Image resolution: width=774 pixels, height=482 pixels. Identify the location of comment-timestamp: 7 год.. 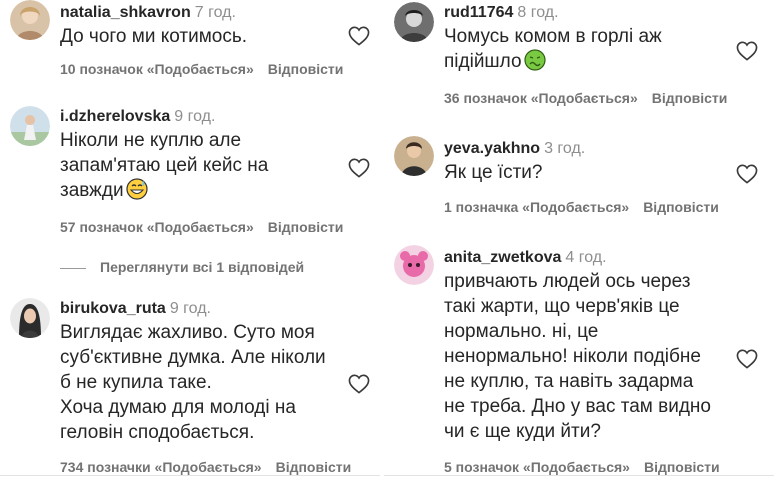
(215, 12).